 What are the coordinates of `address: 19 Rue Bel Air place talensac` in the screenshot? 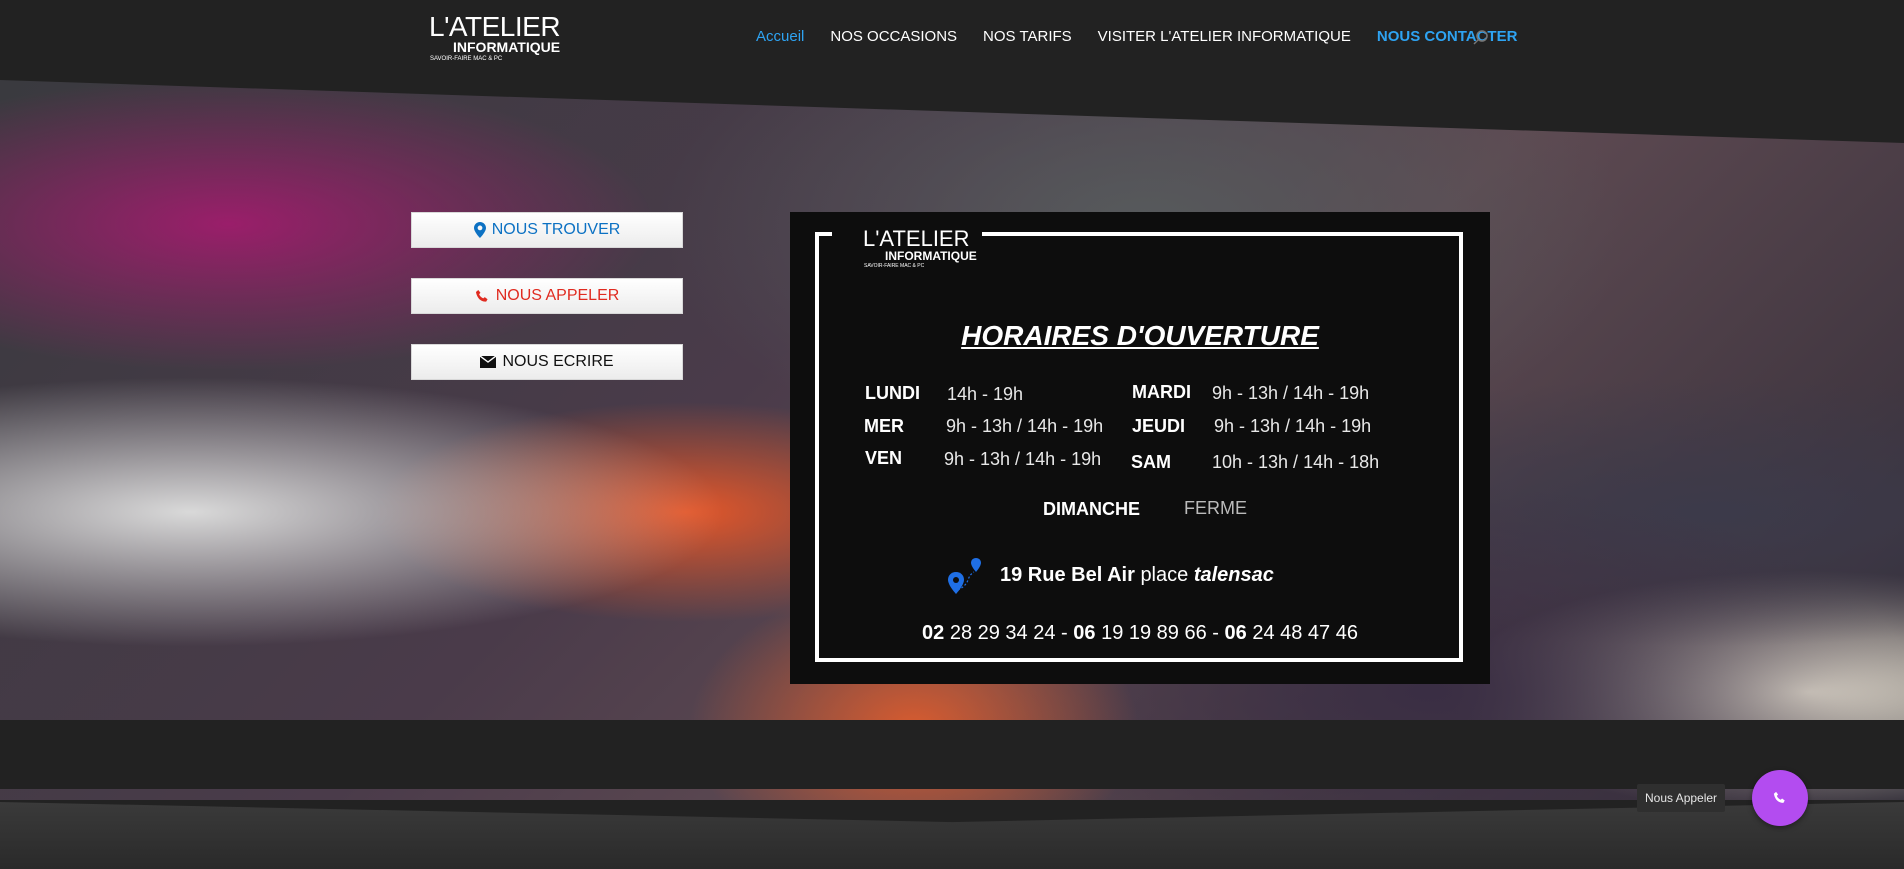 It's located at (1137, 575).